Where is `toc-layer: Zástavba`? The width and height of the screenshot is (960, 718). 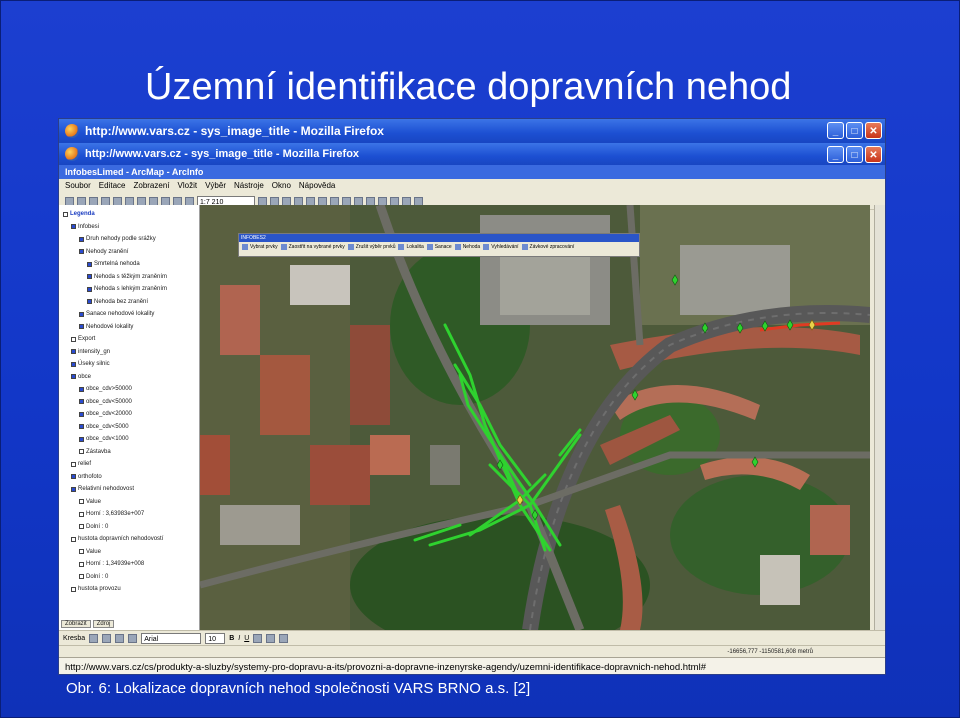
toc-layer: Zástavba is located at coordinates (95, 452).